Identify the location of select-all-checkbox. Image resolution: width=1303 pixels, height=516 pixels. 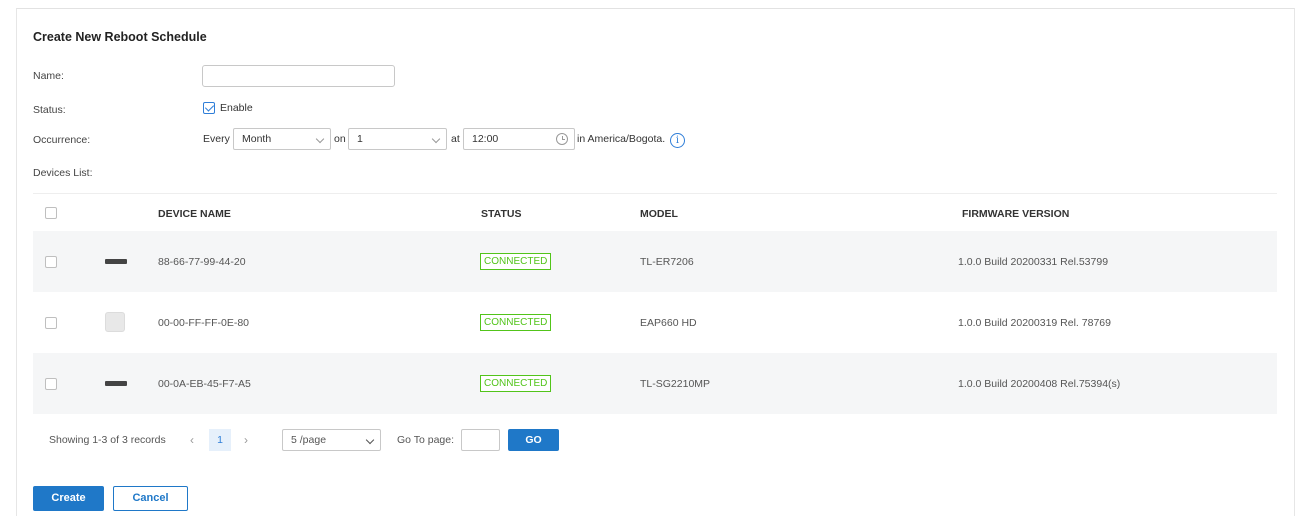
(51, 213).